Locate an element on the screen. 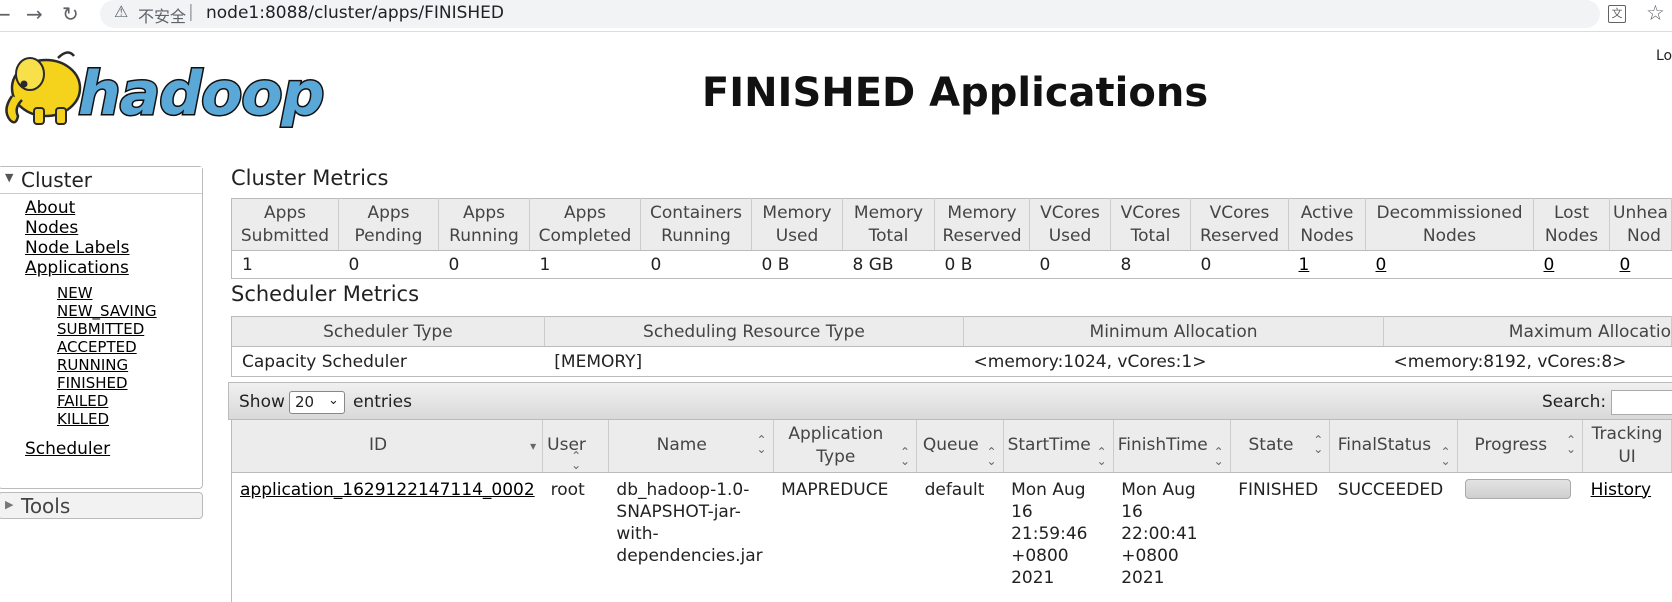  page-size-select: 20 ⌄ is located at coordinates (317, 402).